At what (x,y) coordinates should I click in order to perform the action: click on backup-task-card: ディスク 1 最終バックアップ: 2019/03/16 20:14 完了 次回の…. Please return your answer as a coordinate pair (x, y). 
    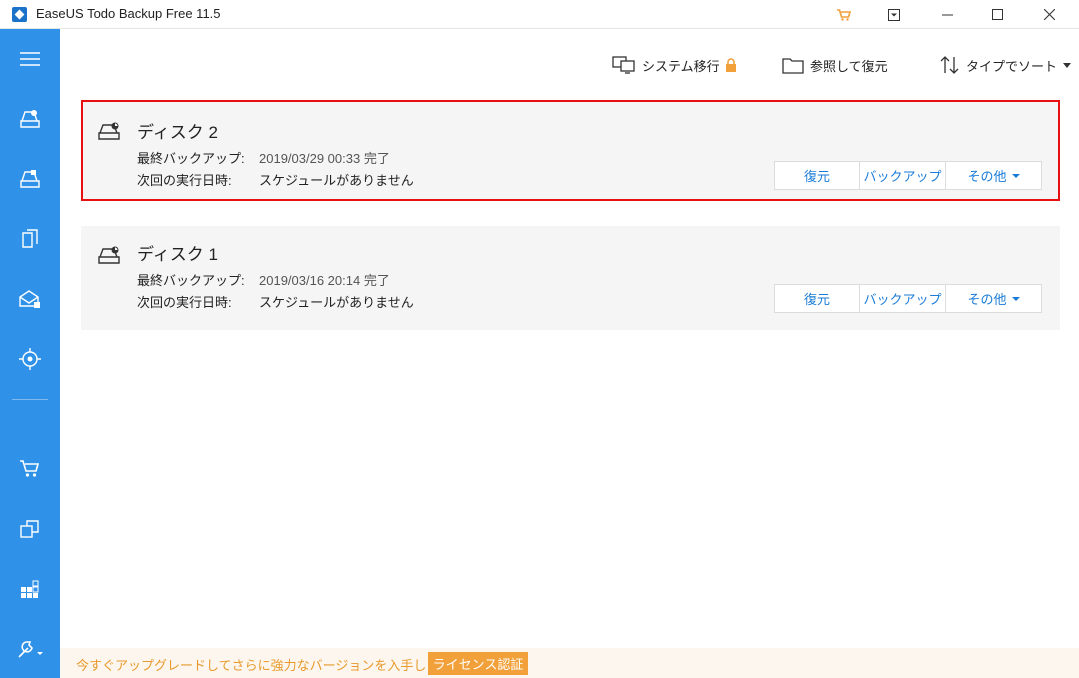
    Looking at the image, I should click on (570, 278).